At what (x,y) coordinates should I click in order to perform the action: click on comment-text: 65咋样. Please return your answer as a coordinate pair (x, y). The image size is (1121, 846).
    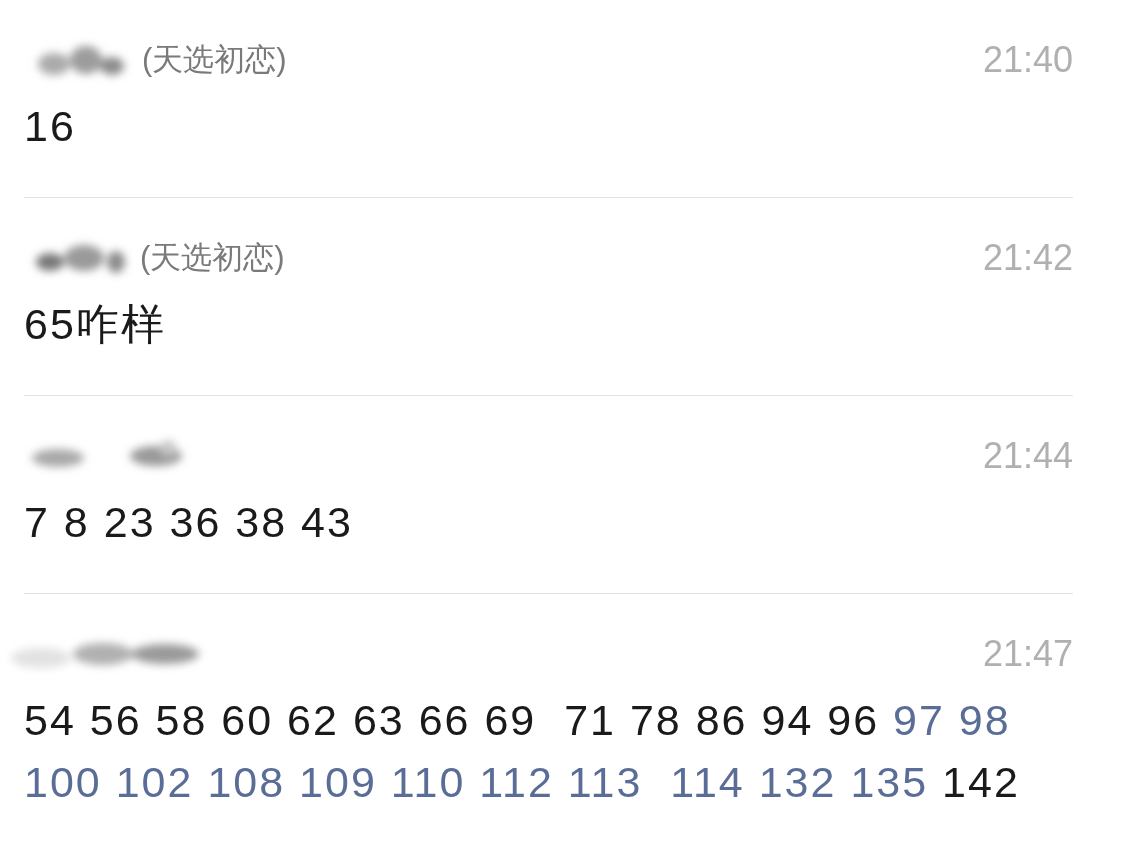
    Looking at the image, I should click on (95, 324).